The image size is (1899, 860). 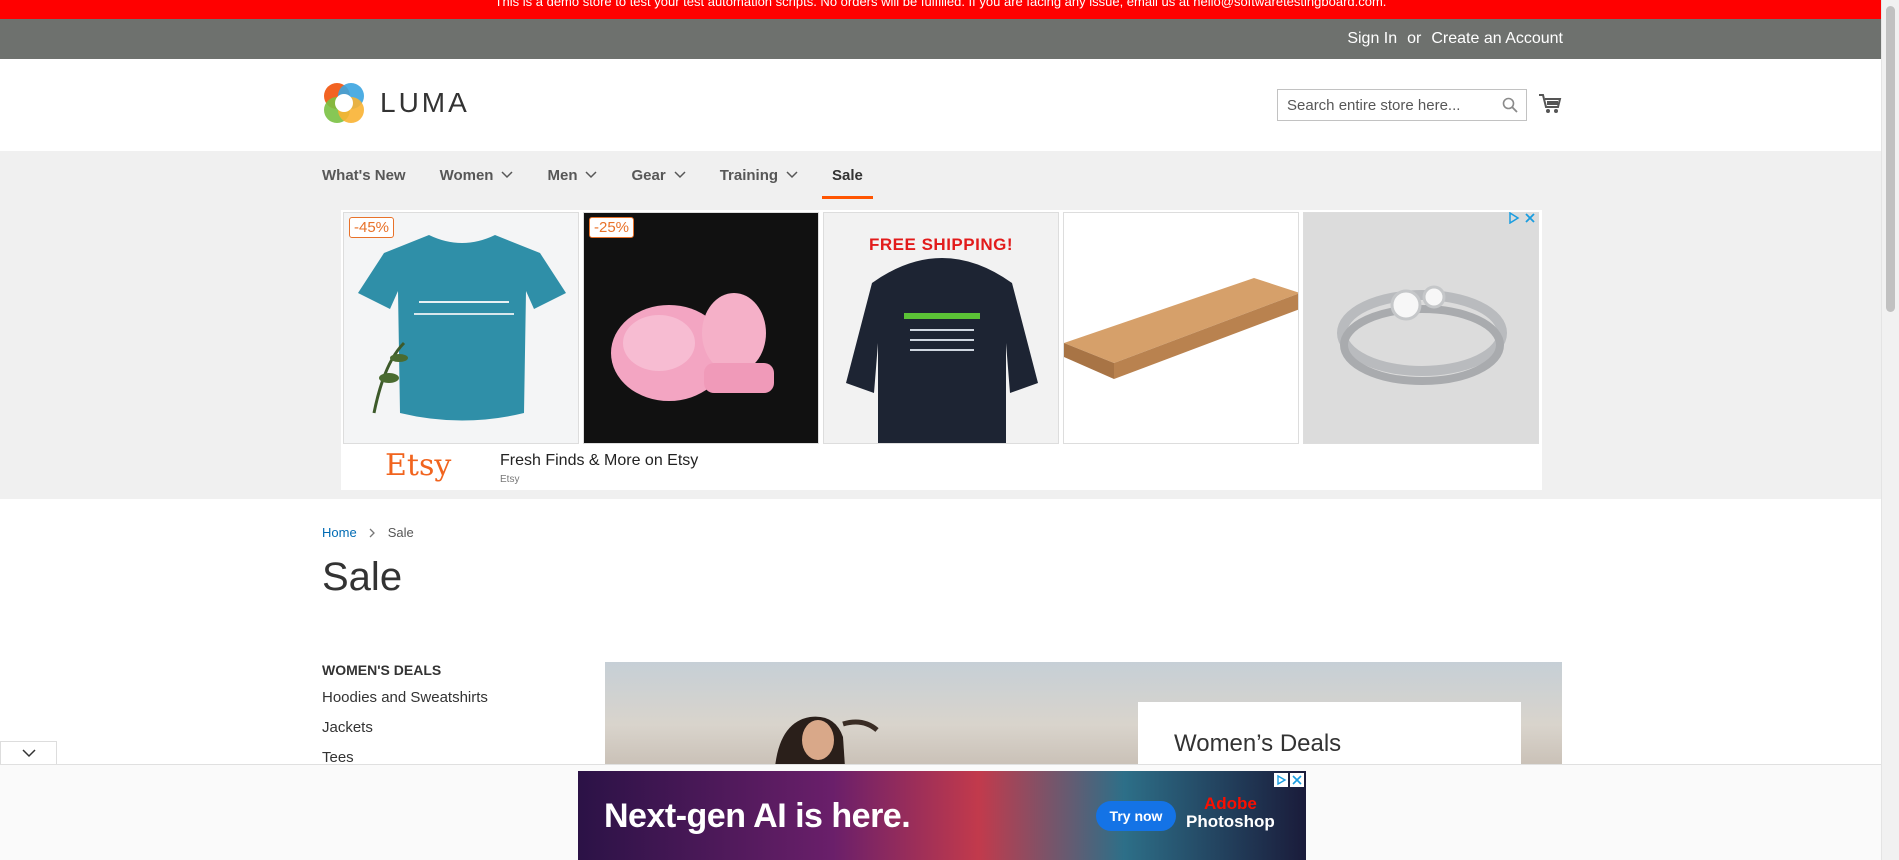 What do you see at coordinates (940, 105) in the screenshot?
I see `page-header: LUMA` at bounding box center [940, 105].